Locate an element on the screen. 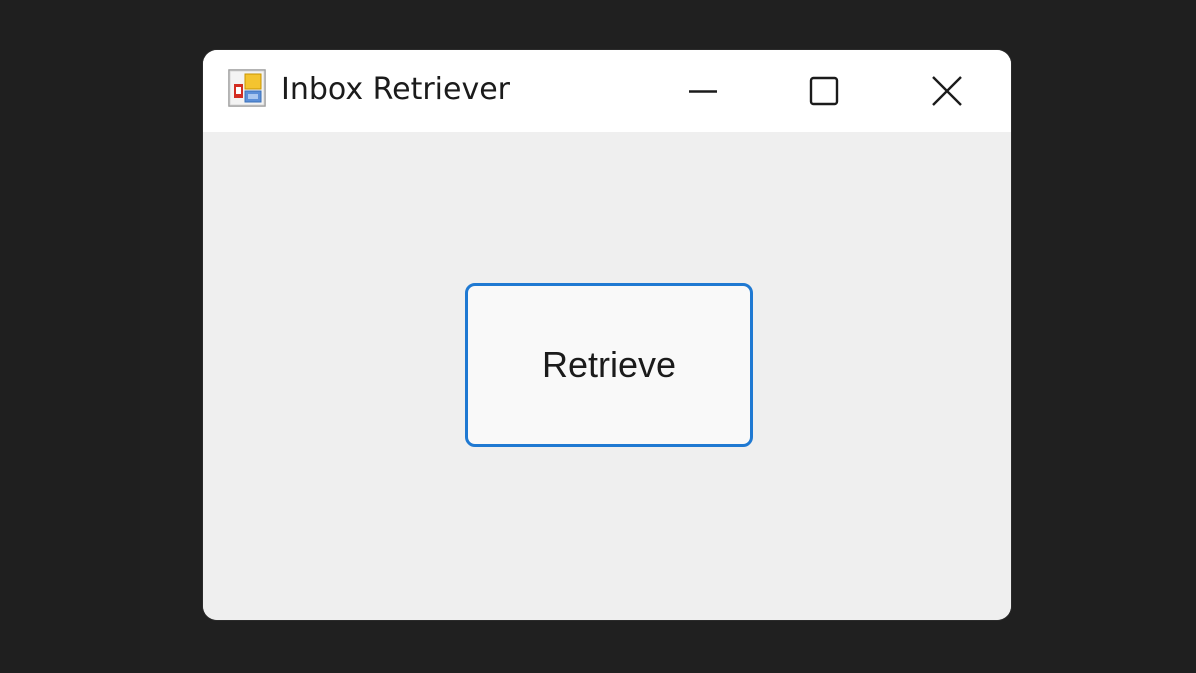 This screenshot has width=1196, height=673. app-icon is located at coordinates (247, 88).